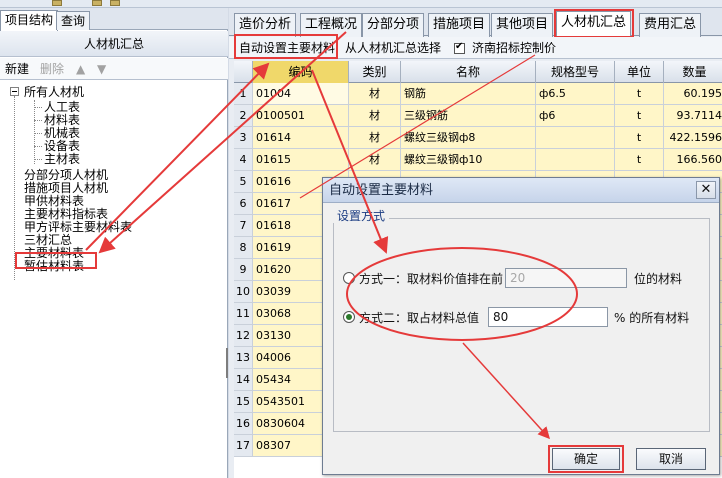 The height and width of the screenshot is (478, 722). What do you see at coordinates (301, 137) in the screenshot?
I see `cell-code: 01614` at bounding box center [301, 137].